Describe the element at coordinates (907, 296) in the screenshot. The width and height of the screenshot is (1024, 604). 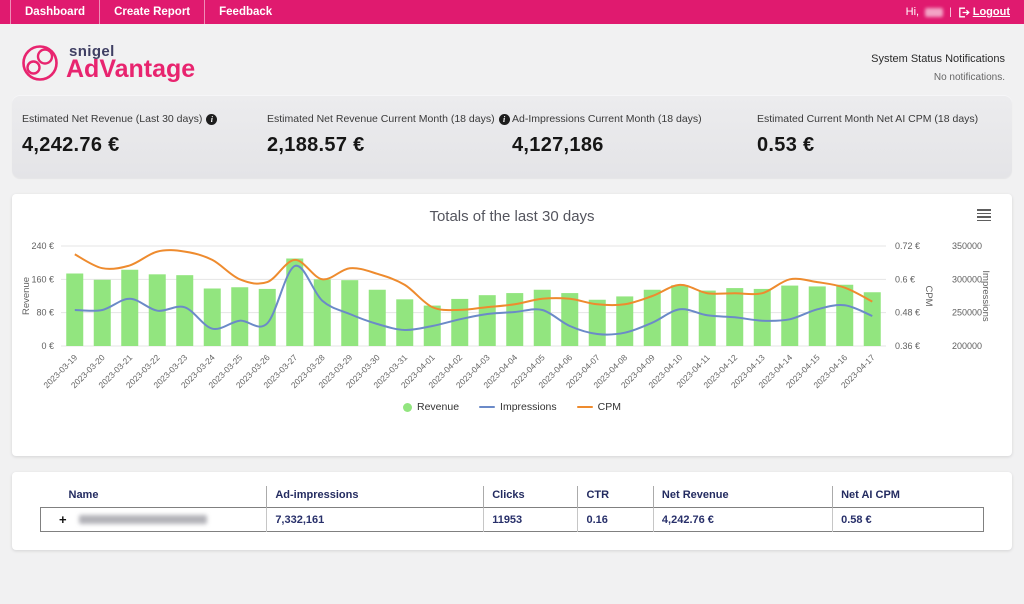
I see `cpm-axis-ticks: 0.36 € 0.48 € 0.6 € 0.72 €` at that location.